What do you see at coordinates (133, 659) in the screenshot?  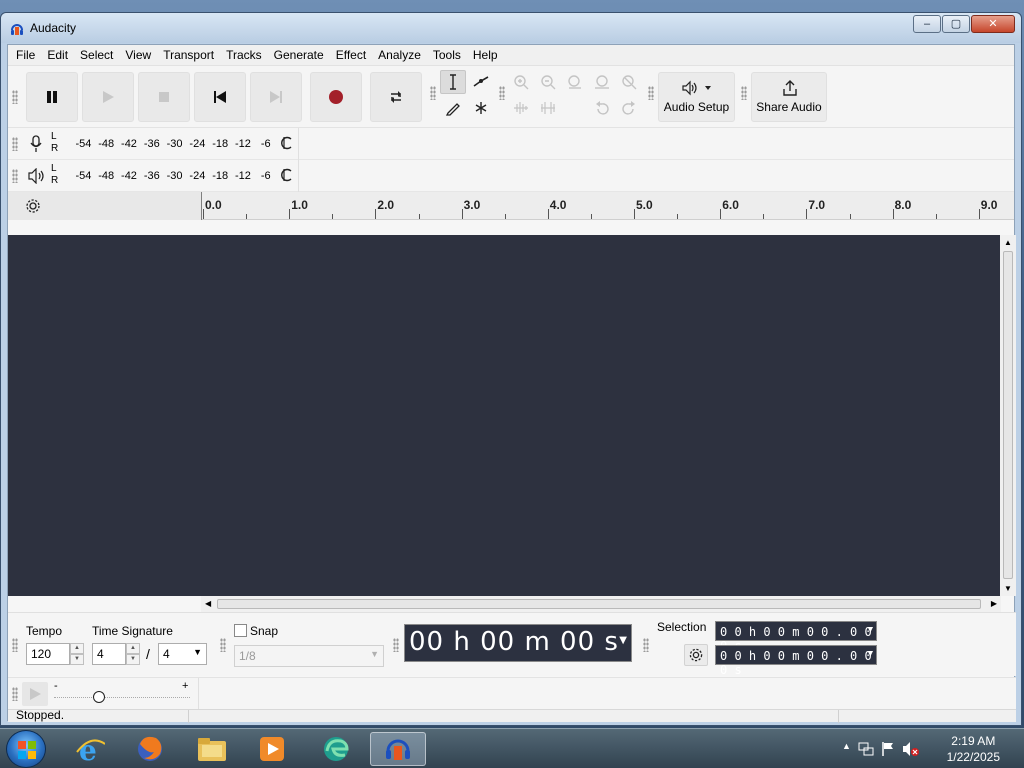 I see `numerator-down-icon: ▼` at bounding box center [133, 659].